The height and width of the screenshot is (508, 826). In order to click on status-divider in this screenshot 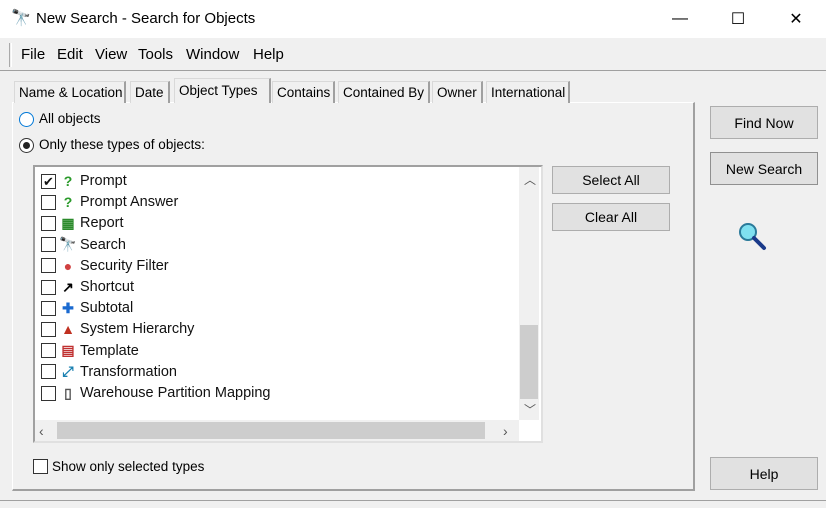, I will do `click(413, 500)`.